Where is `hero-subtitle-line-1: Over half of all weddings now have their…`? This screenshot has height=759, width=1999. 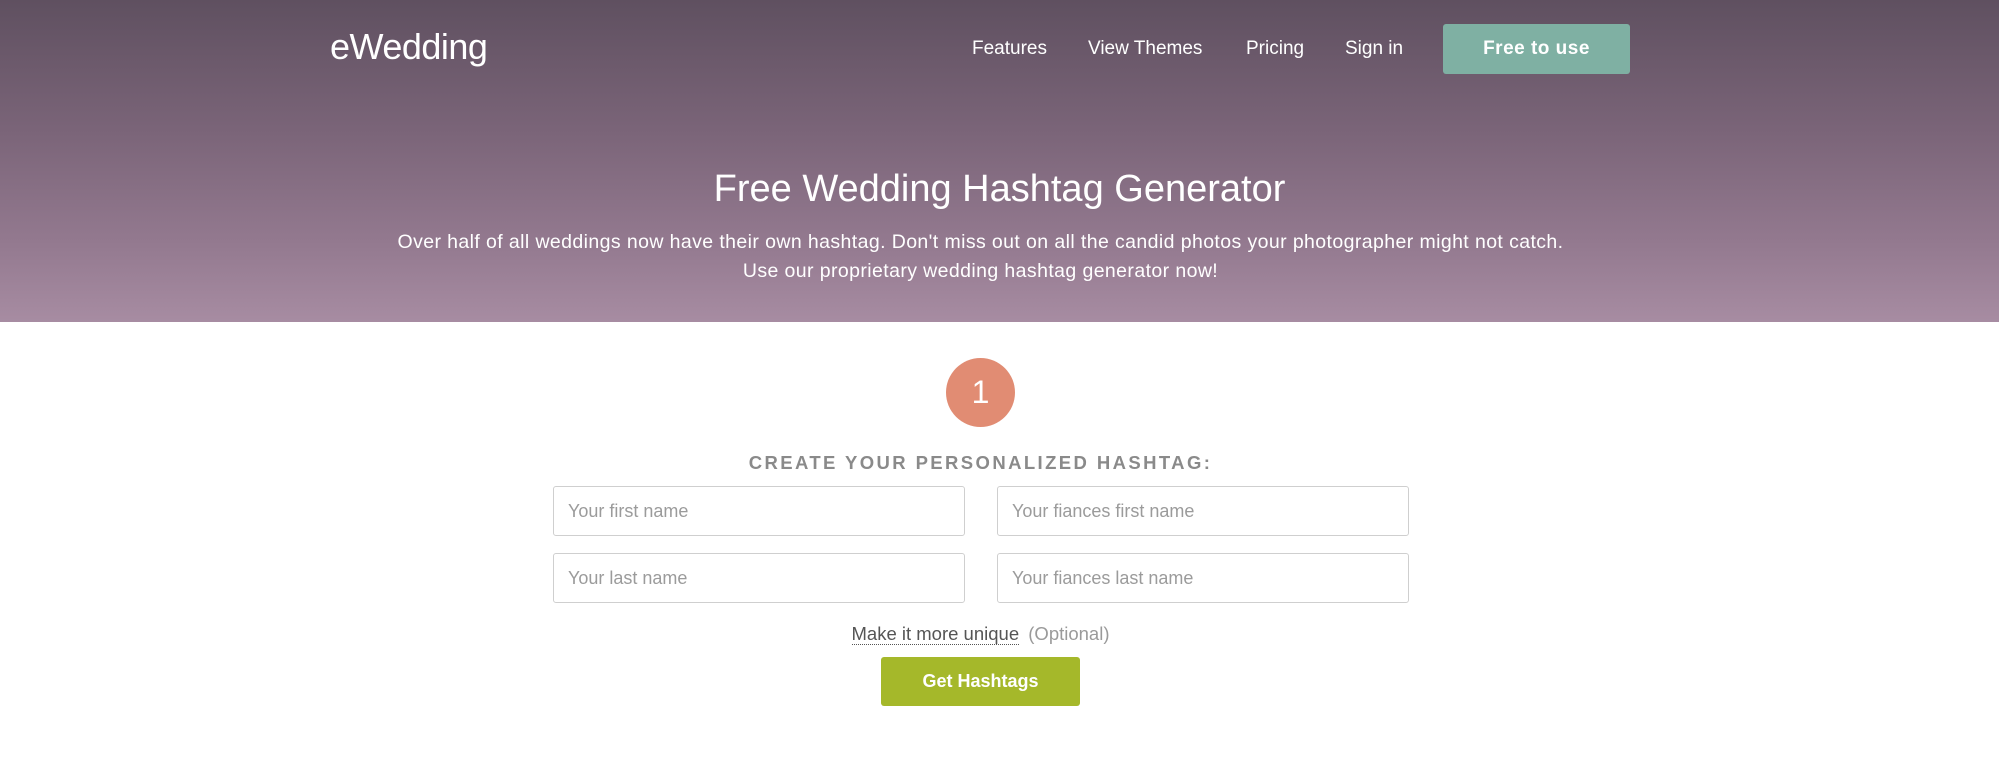 hero-subtitle-line-1: Over half of all weddings now have their… is located at coordinates (980, 242).